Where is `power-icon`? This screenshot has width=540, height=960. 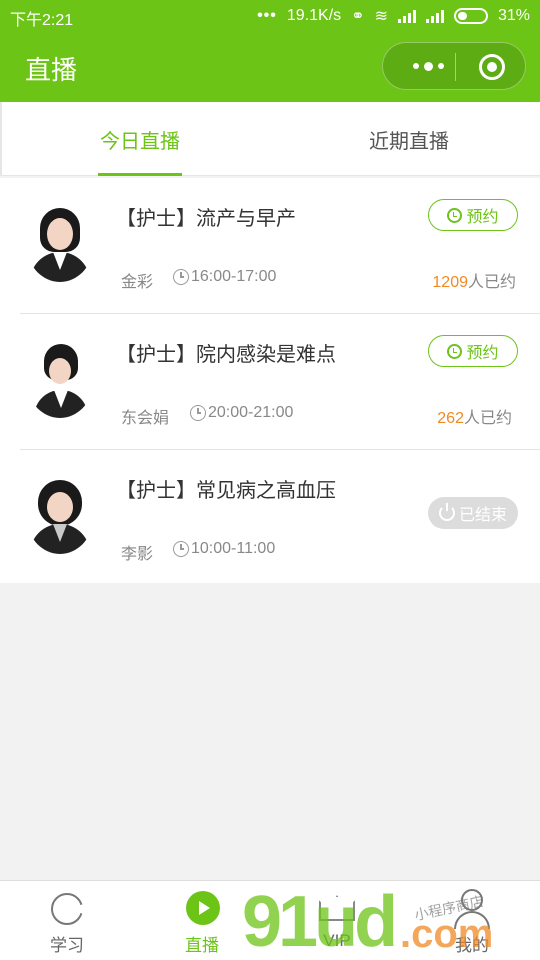
power-icon is located at coordinates (446, 512).